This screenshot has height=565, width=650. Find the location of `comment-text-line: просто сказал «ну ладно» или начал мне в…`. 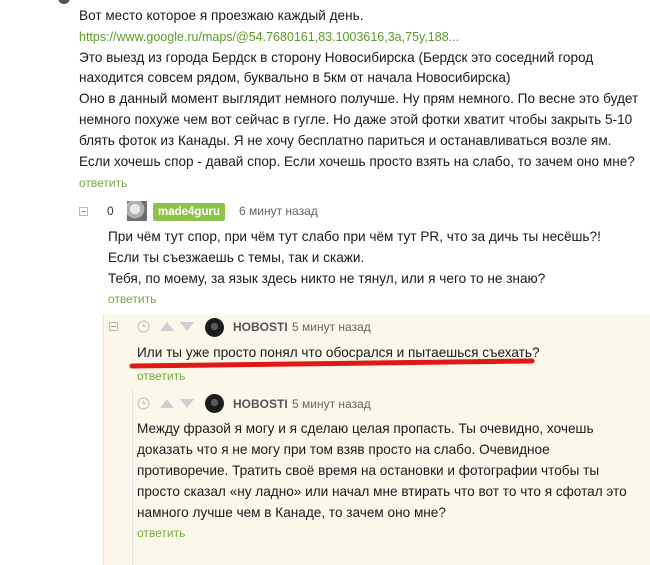

comment-text-line: просто сказал «ну ладно» или начал мне в… is located at coordinates (382, 491).